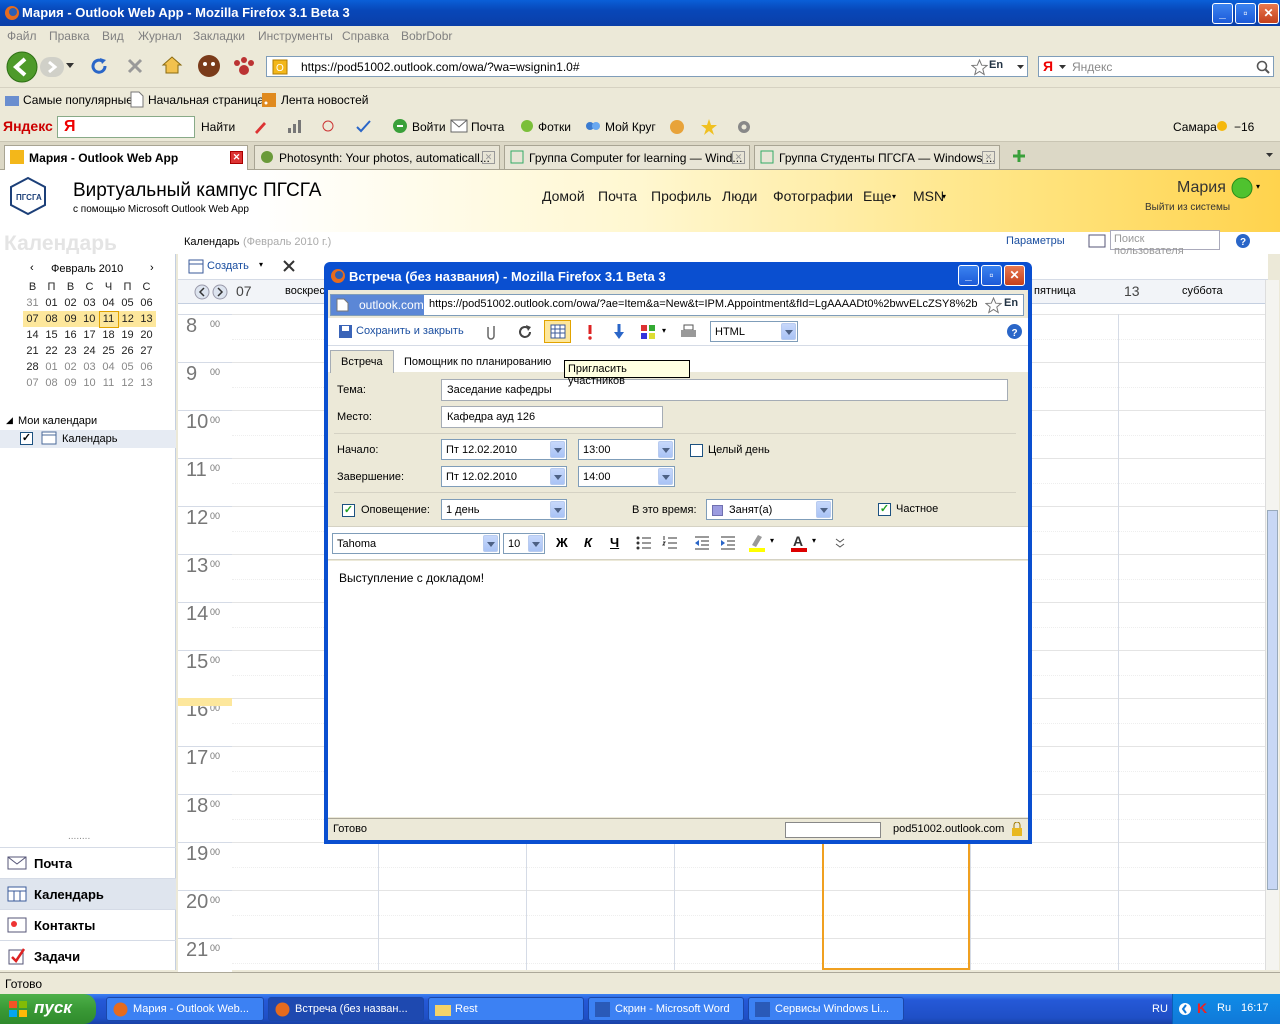 The width and height of the screenshot is (1280, 1024). I want to click on calendar-list-item: ✓ Календарь, so click(88, 439).